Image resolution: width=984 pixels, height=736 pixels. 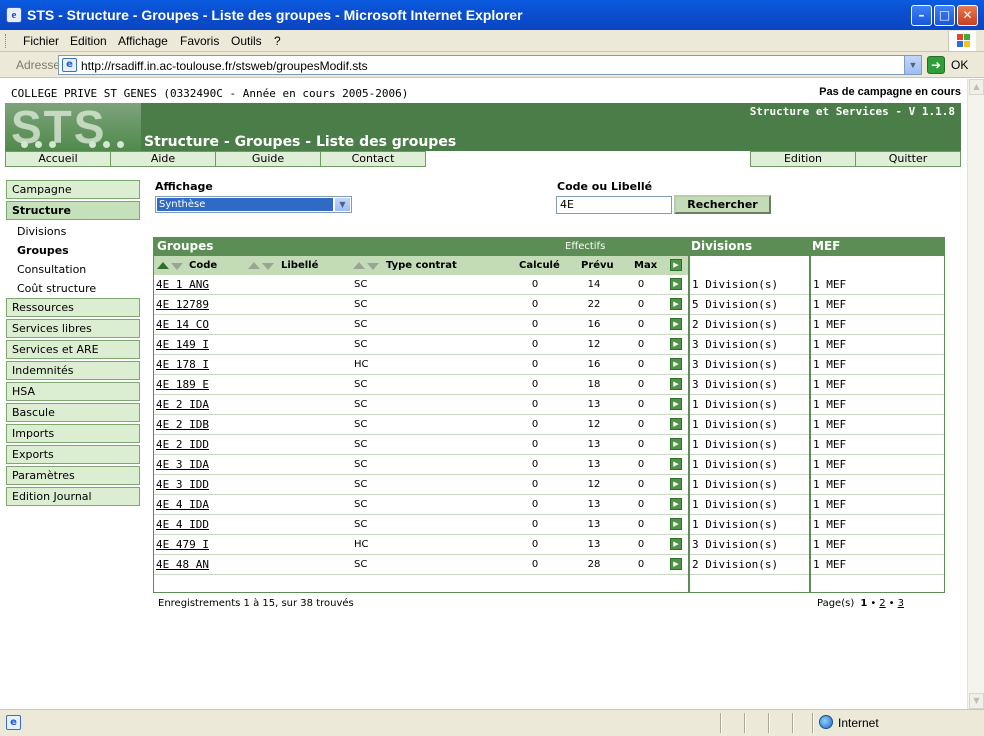 I want to click on go-button: ➜ OK, so click(x=953, y=65).